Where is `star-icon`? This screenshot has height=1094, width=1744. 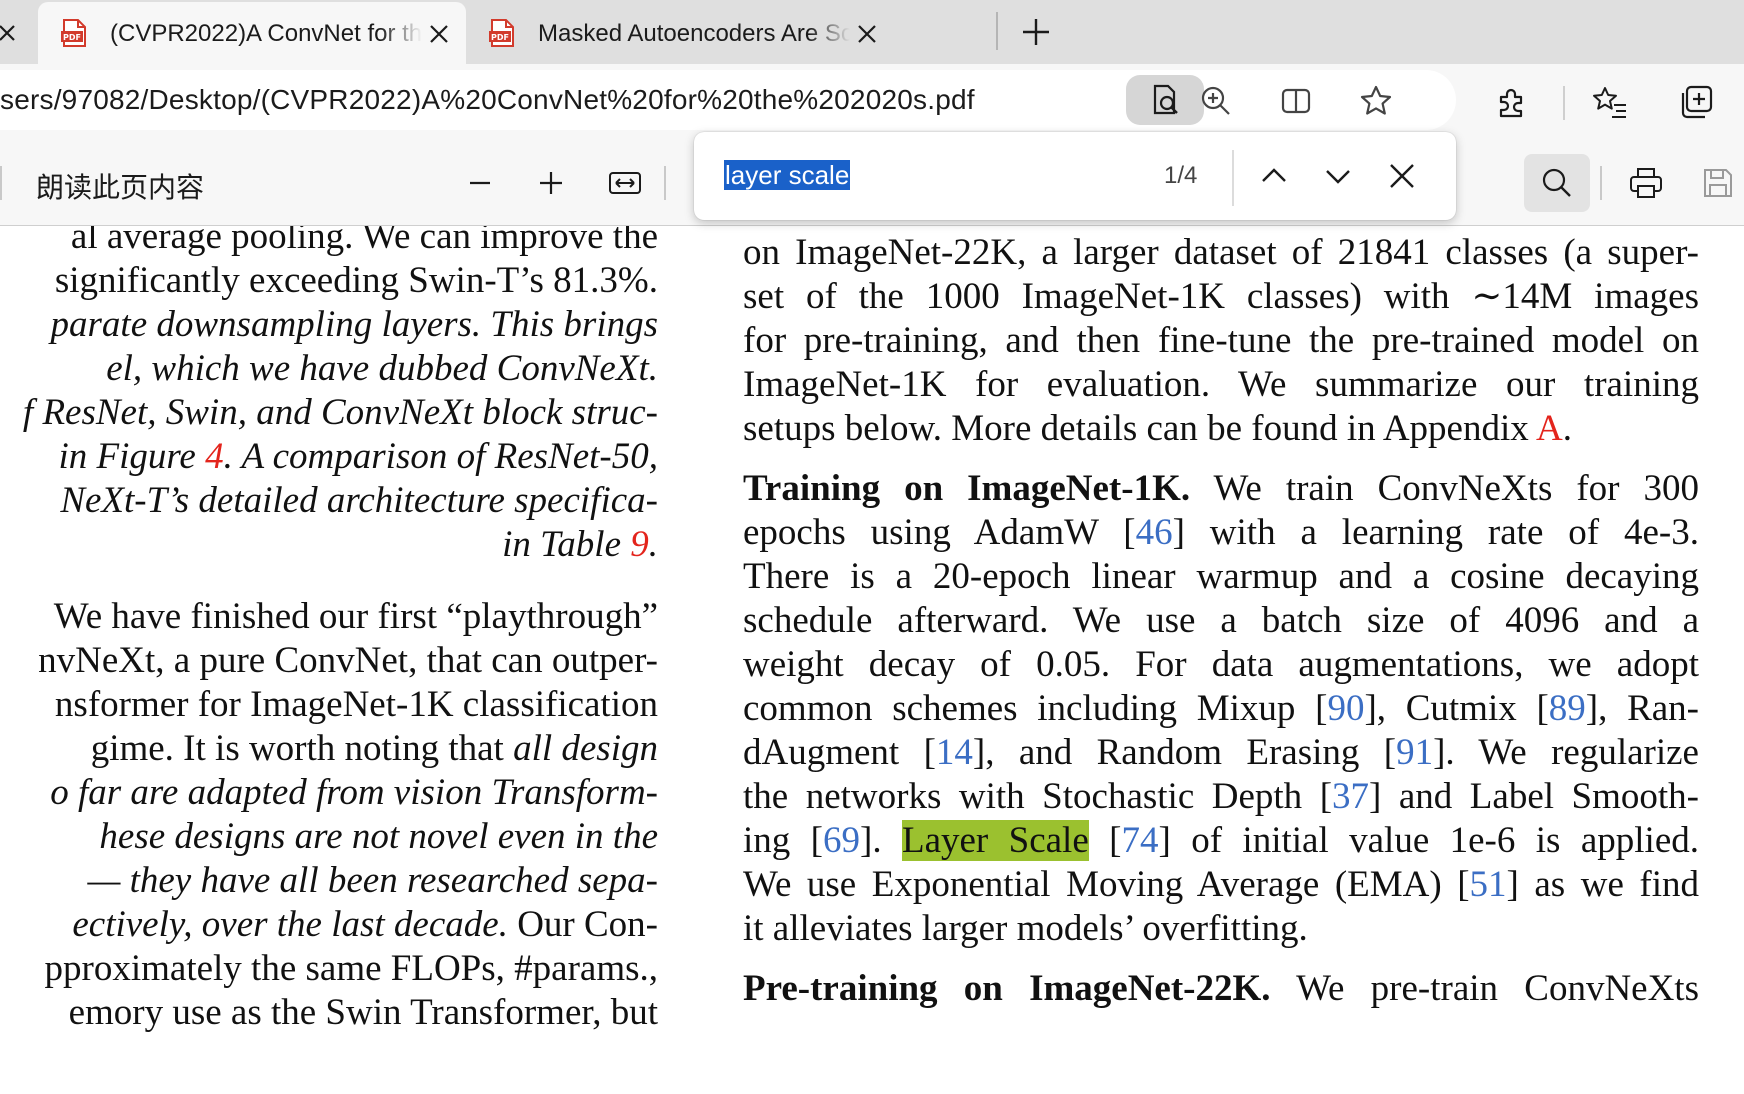 star-icon is located at coordinates (1376, 100).